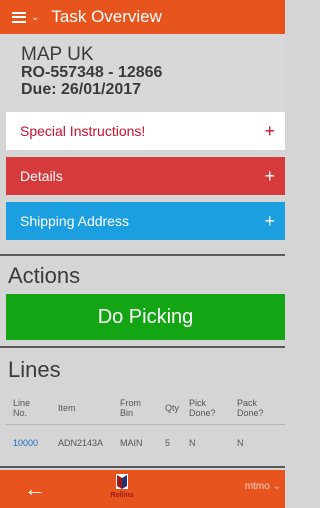 This screenshot has width=320, height=508. What do you see at coordinates (92, 72) in the screenshot?
I see `order-number: RO-557348 - 12866` at bounding box center [92, 72].